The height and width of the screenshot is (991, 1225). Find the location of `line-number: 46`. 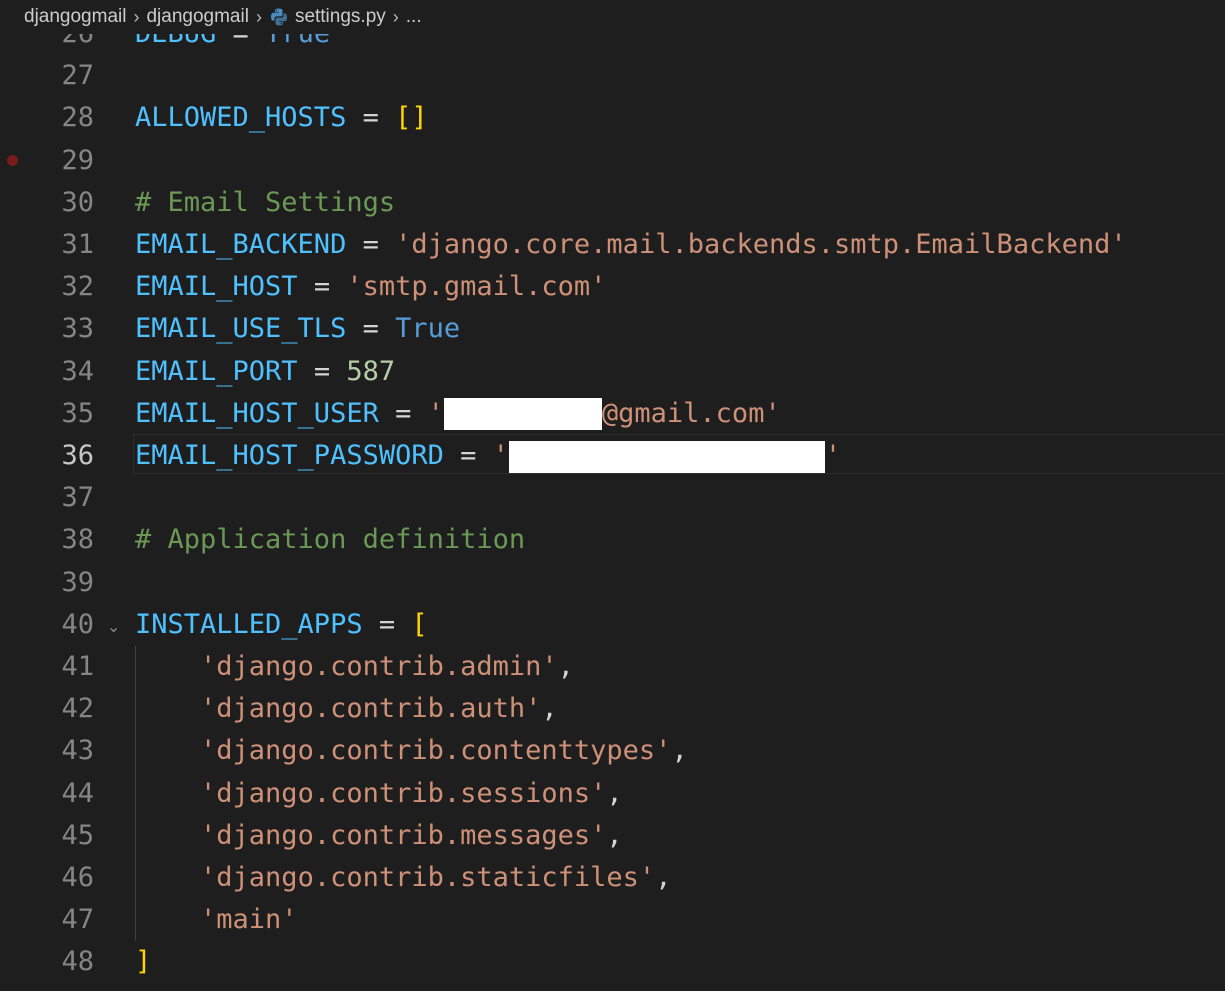

line-number: 46 is located at coordinates (77, 877).